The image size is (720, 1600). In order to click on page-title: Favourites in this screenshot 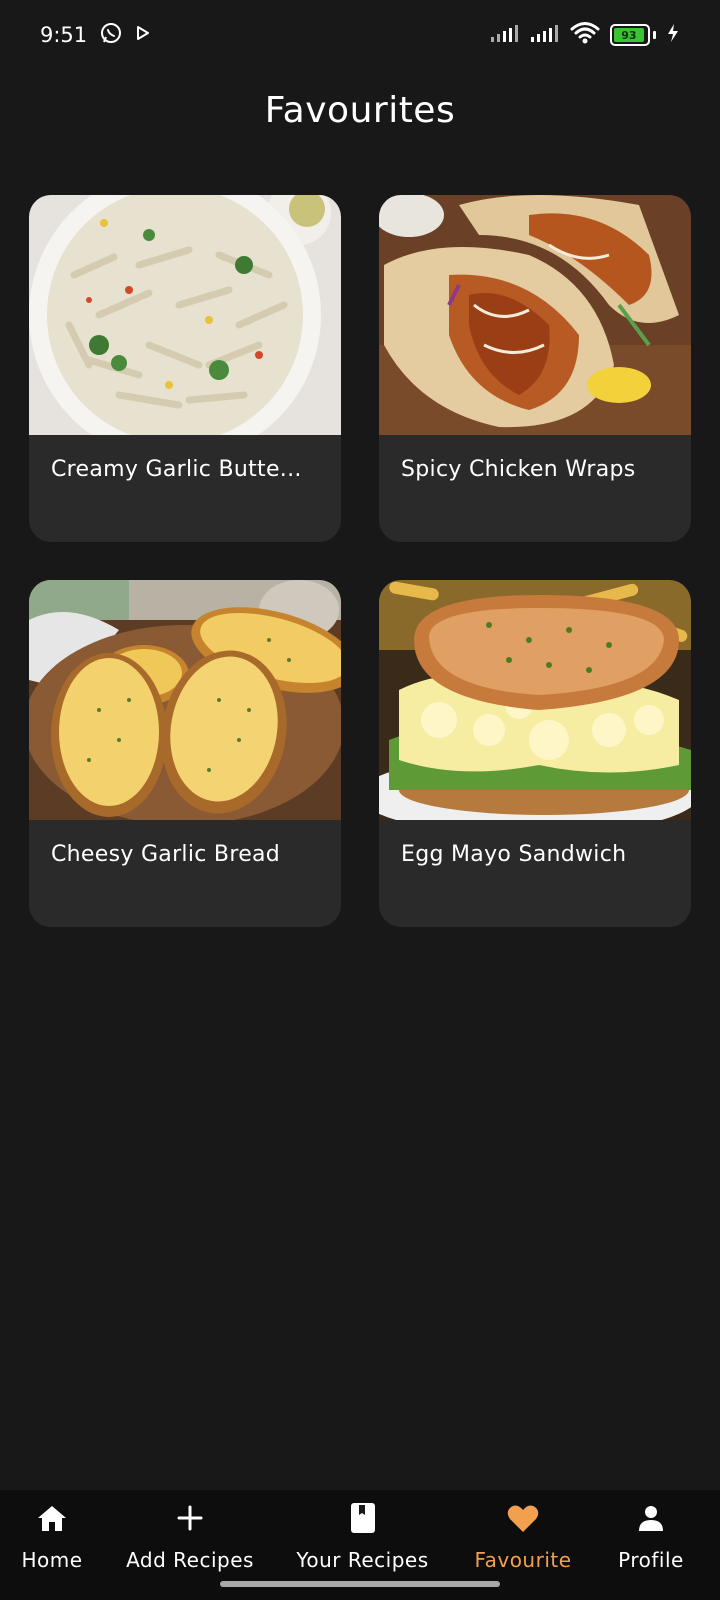, I will do `click(360, 110)`.